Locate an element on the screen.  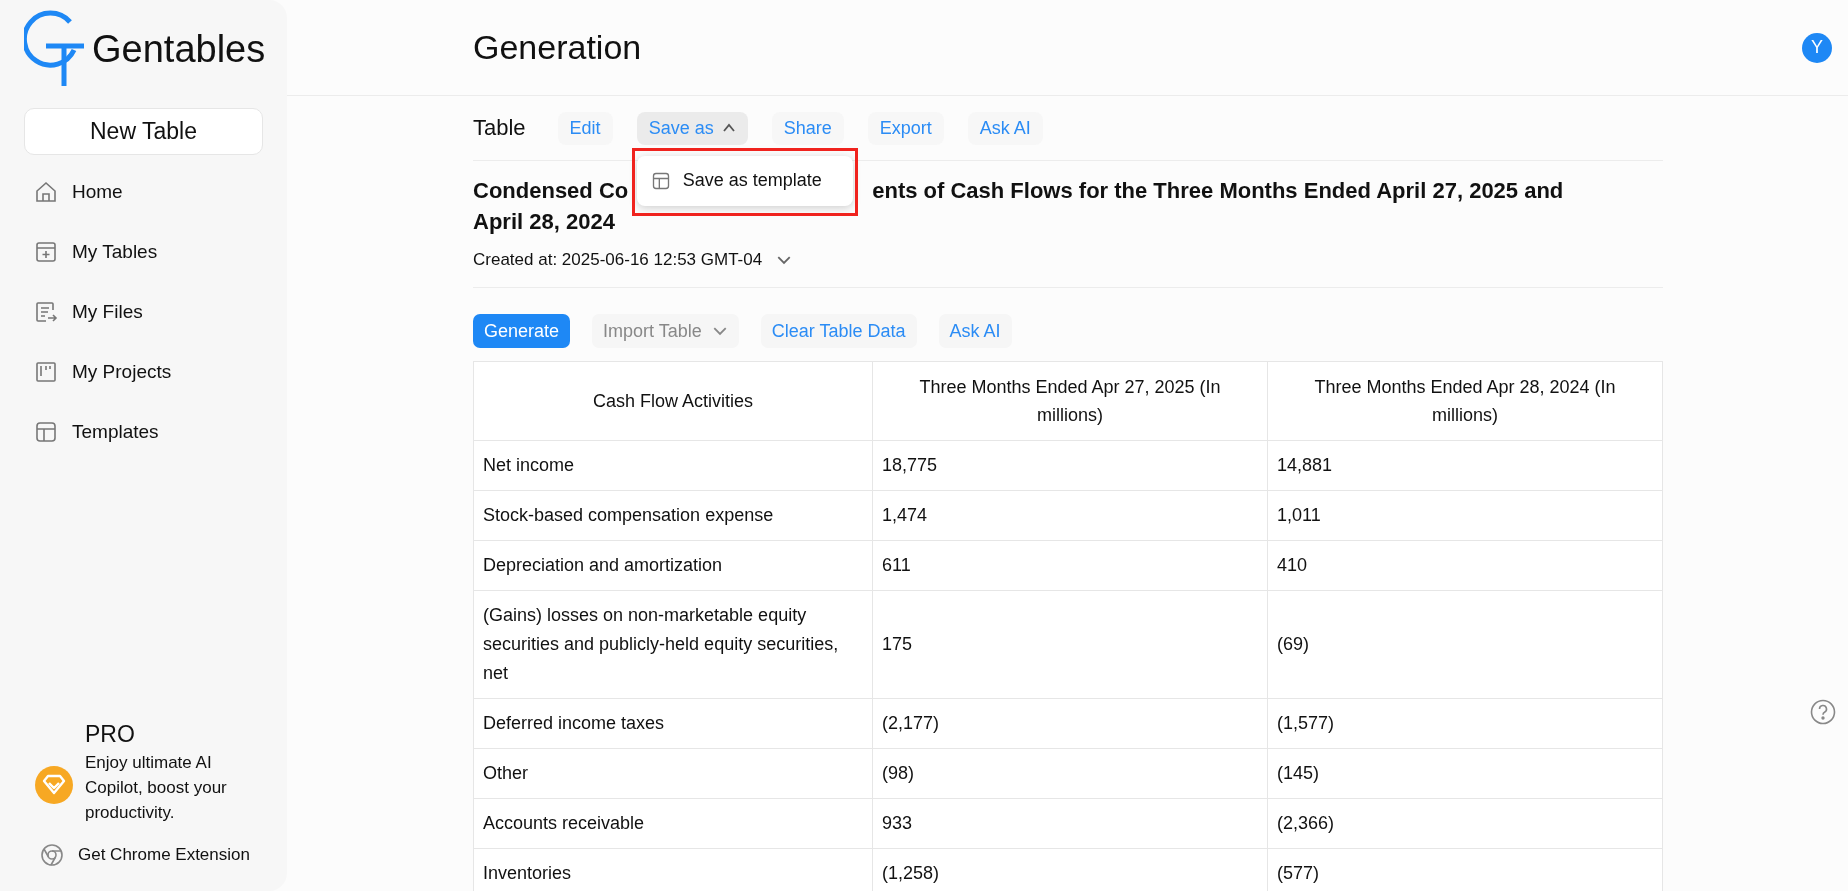
nav-item: My Files is located at coordinates (143, 312).